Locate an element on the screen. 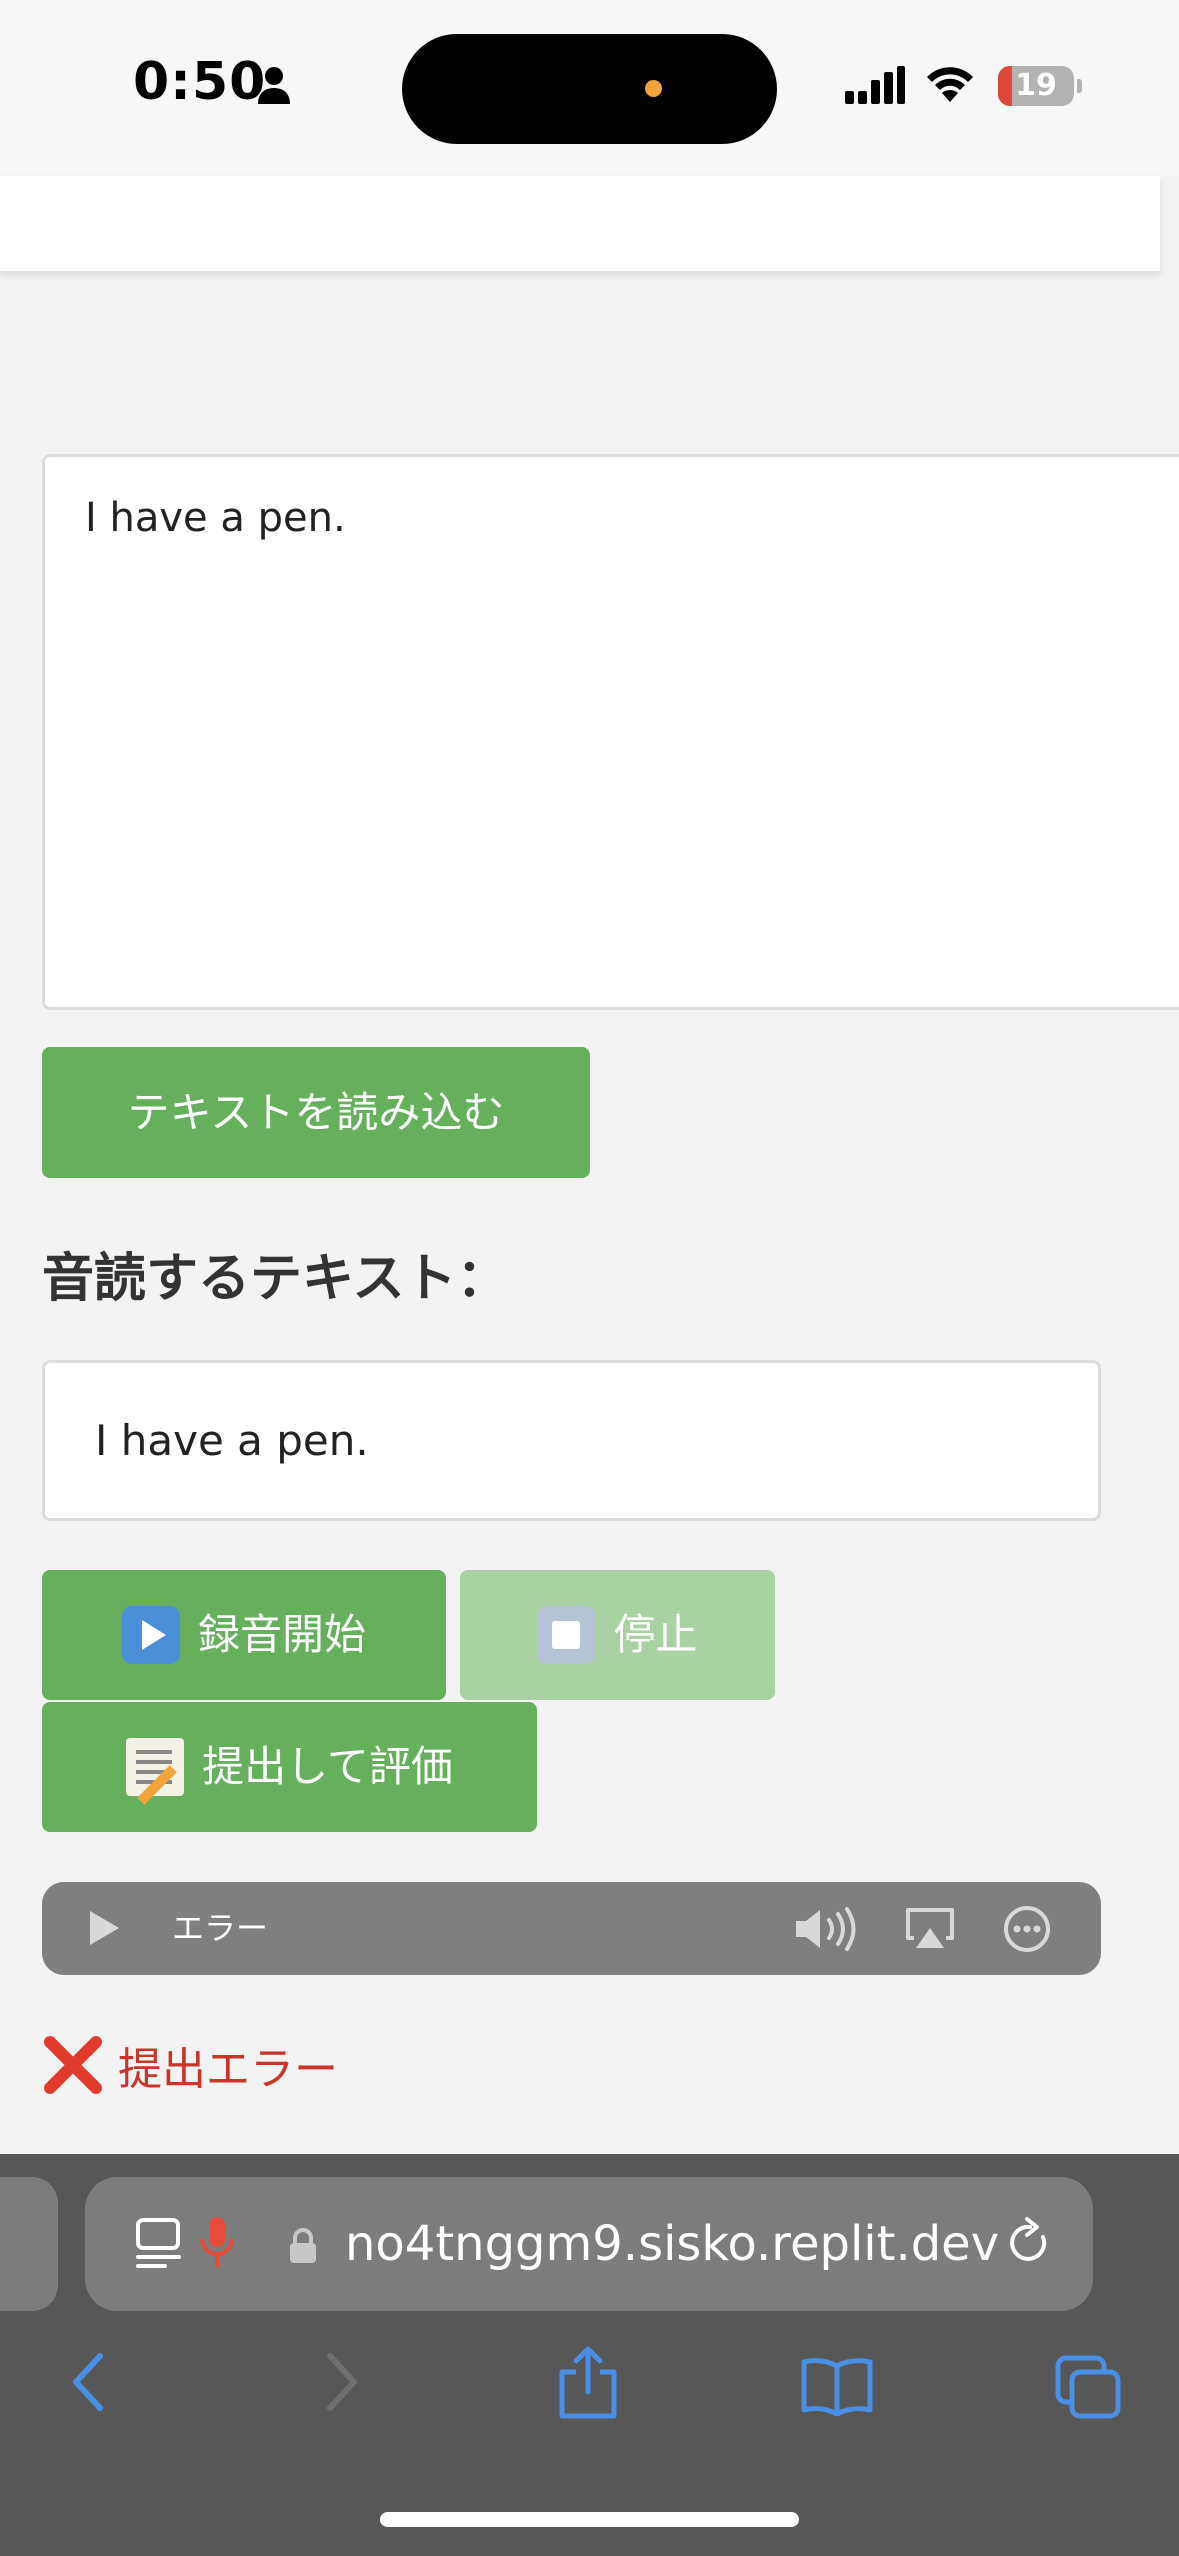 The image size is (1179, 2556). submit-evaluate-label: 提出して評価 is located at coordinates (327, 1766).